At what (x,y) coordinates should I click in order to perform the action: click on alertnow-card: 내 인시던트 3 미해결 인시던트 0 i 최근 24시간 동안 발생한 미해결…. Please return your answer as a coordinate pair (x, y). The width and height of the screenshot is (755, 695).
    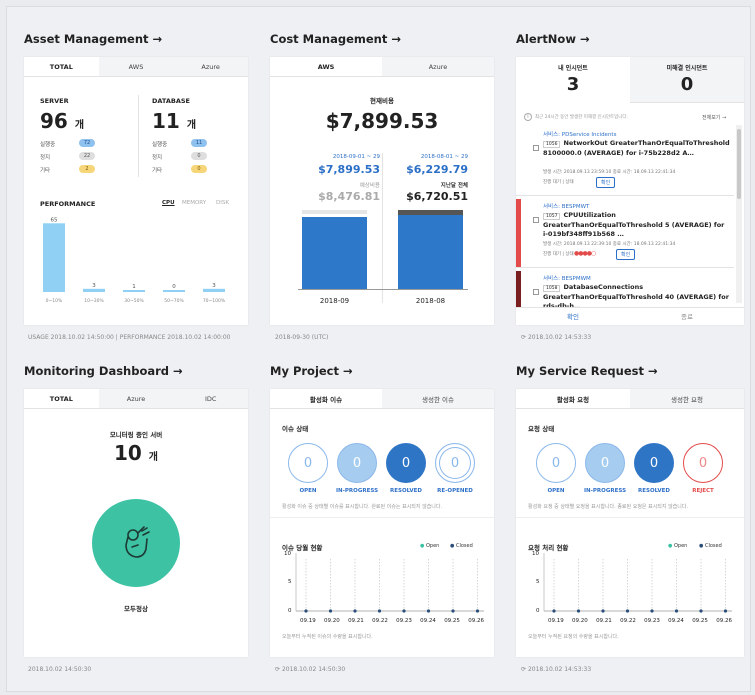
    Looking at the image, I should click on (630, 191).